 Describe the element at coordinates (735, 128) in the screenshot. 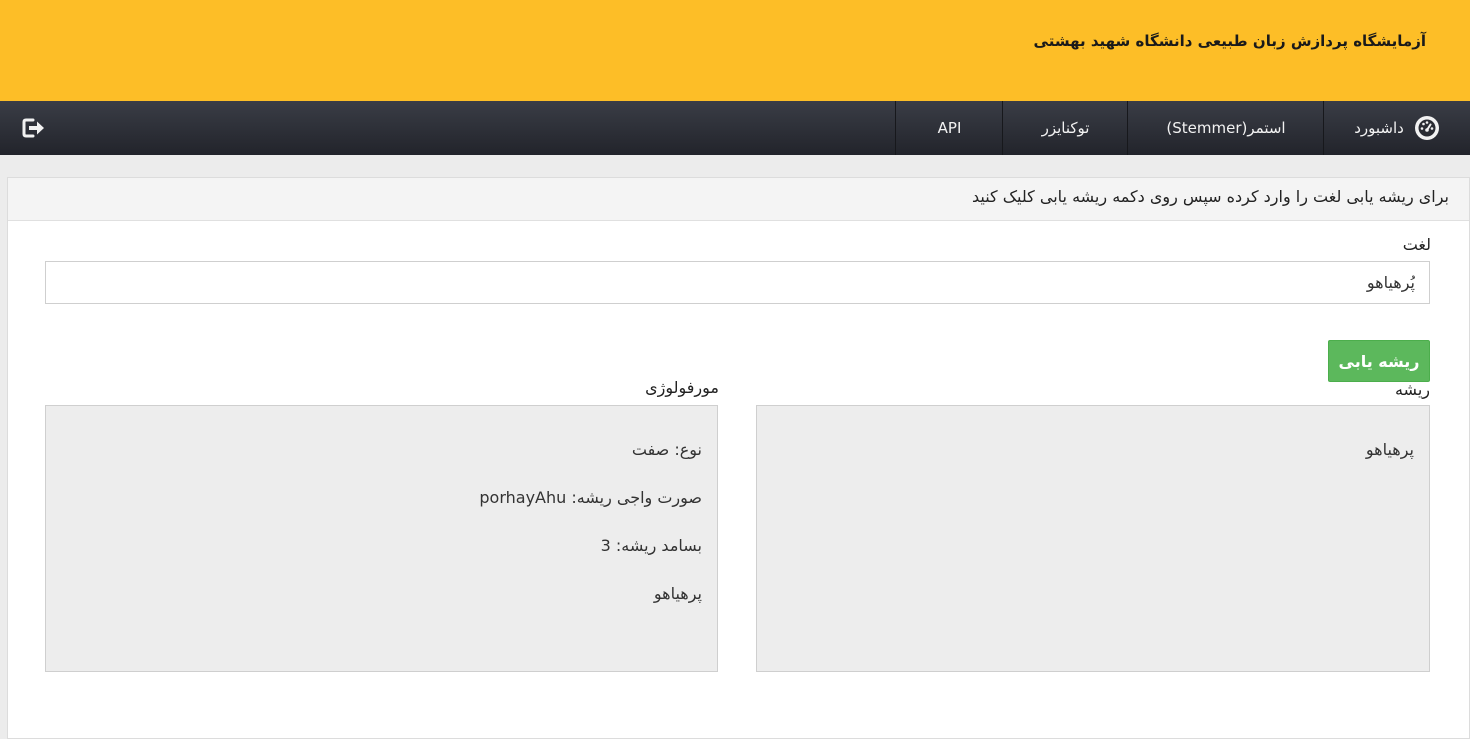

I see `main-navbar: داشبورد استمر(Stemmer) توکنایزر API` at that location.